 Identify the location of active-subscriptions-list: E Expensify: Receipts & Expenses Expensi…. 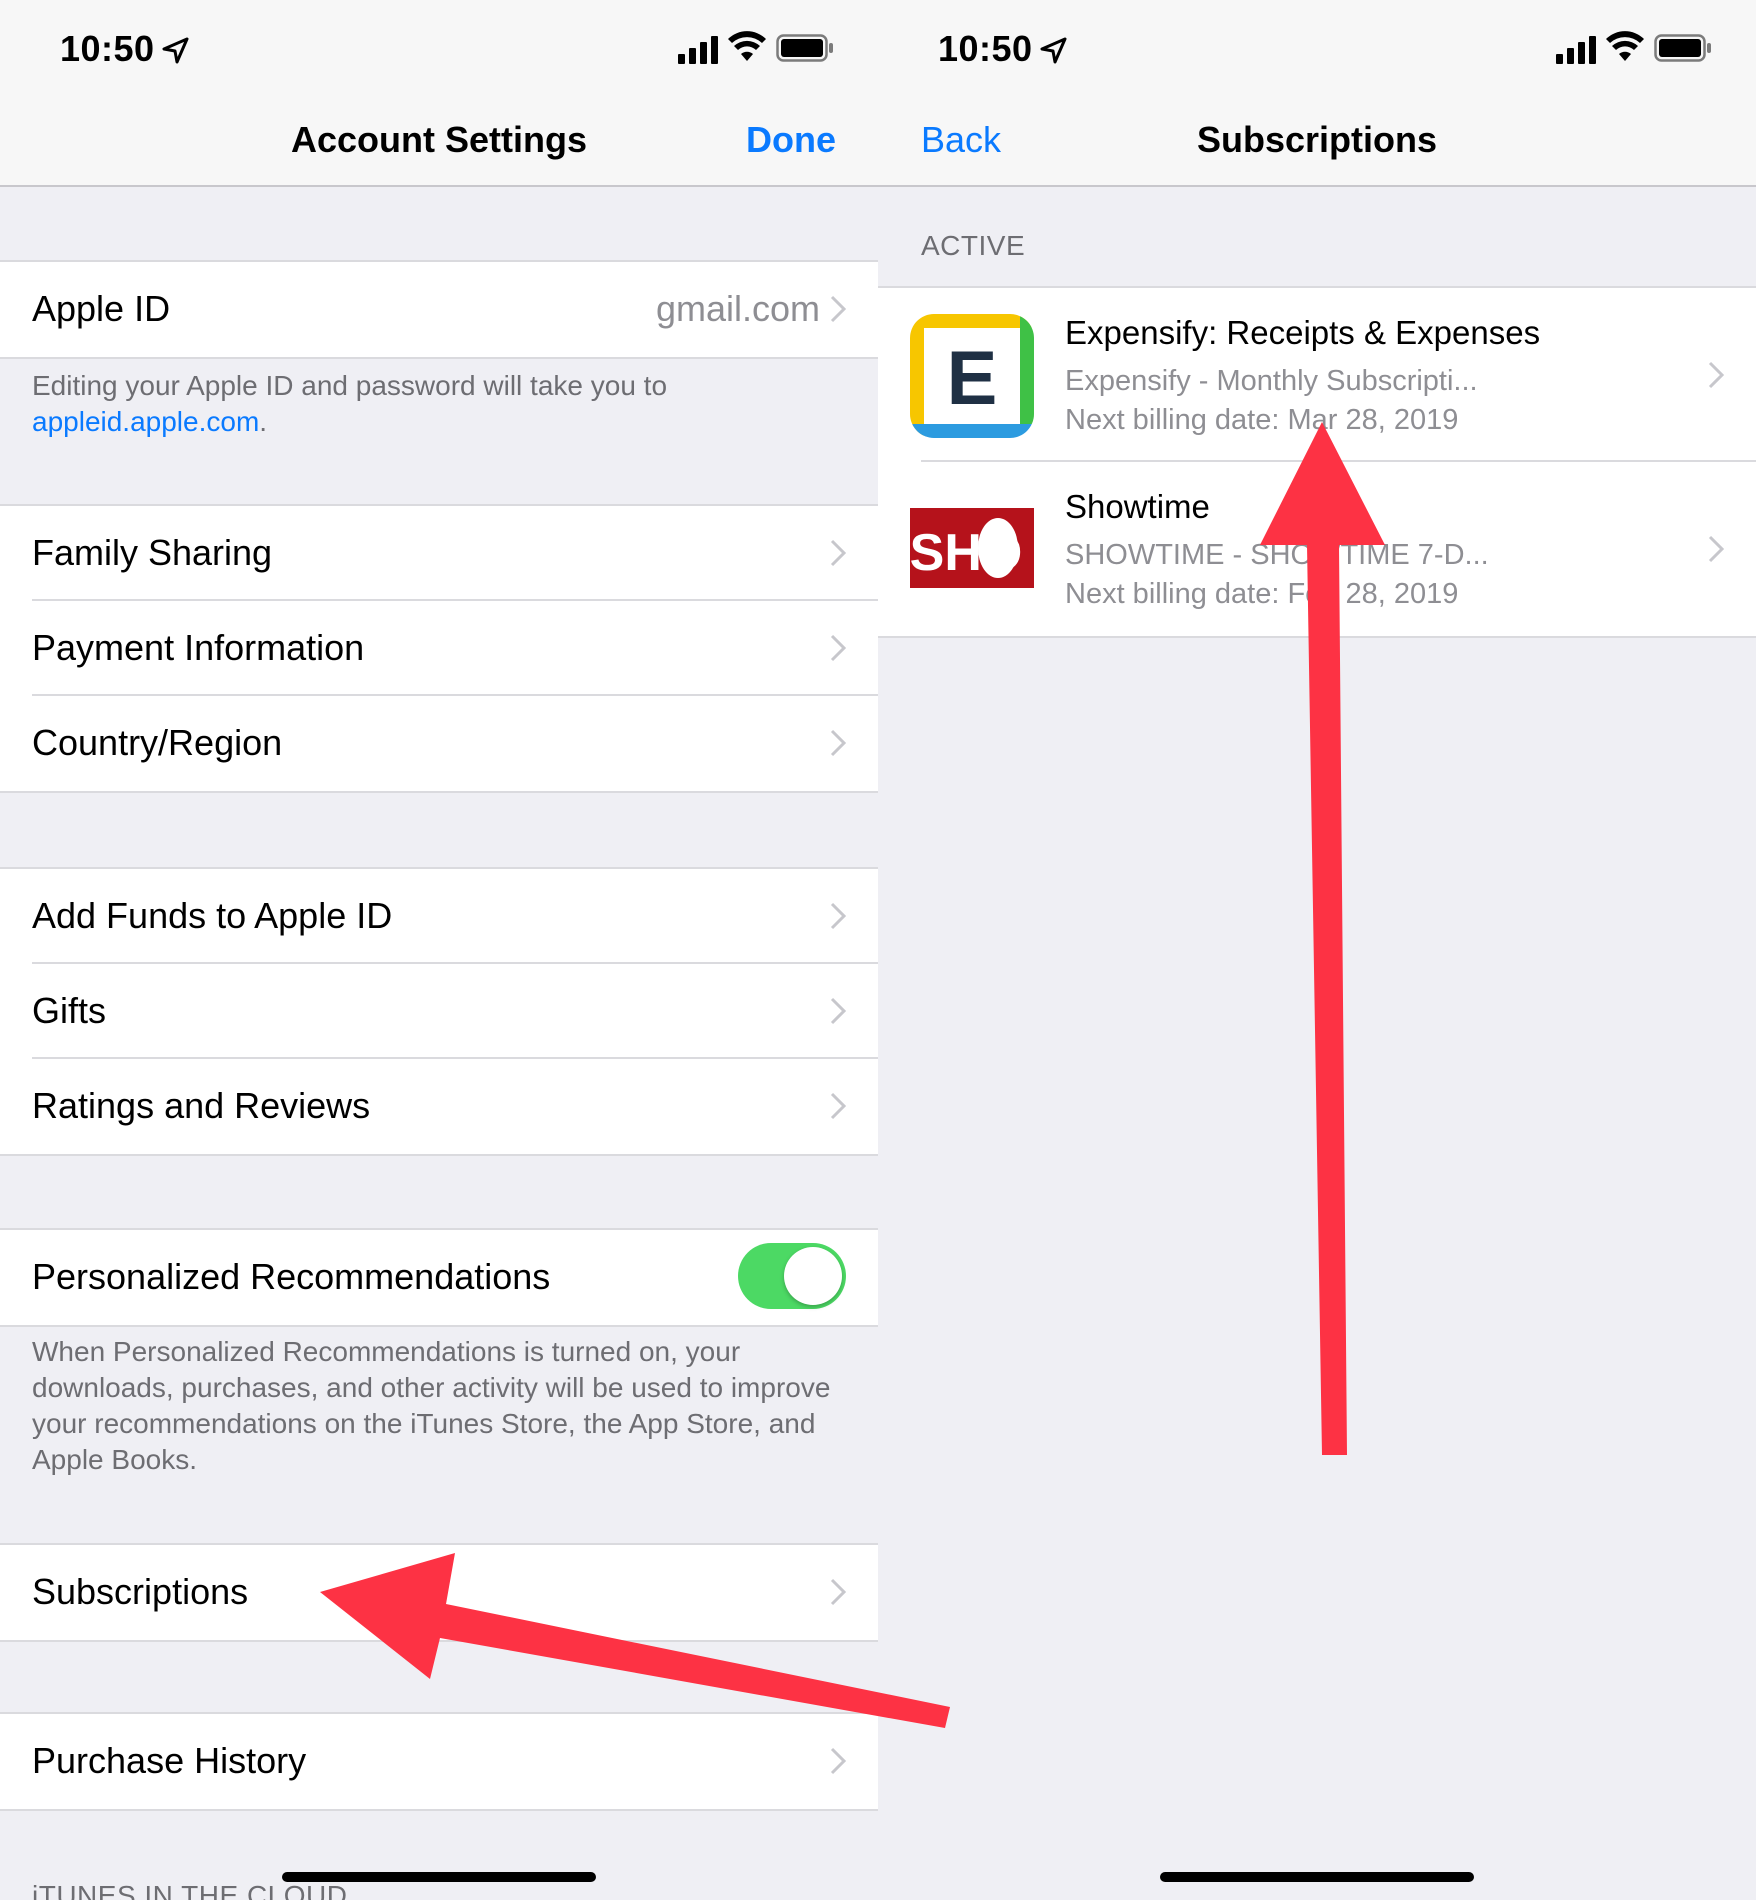
(1317, 462).